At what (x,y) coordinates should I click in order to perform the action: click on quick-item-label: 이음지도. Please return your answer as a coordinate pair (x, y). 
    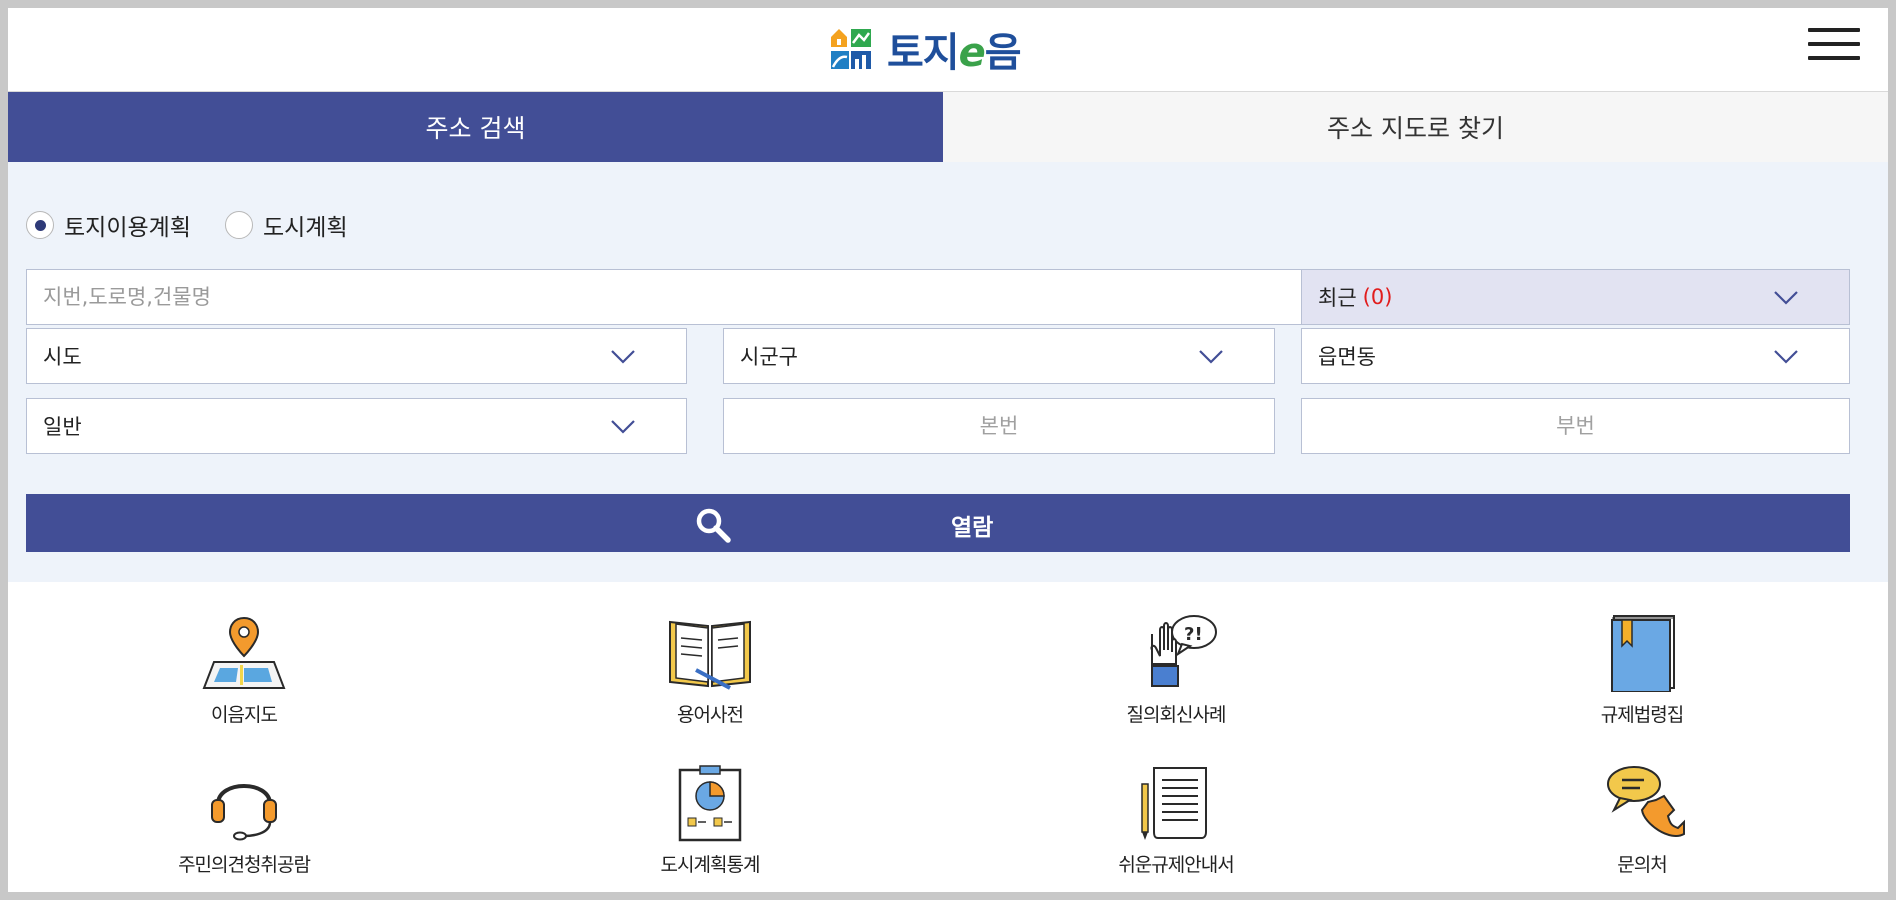
    Looking at the image, I should click on (244, 715).